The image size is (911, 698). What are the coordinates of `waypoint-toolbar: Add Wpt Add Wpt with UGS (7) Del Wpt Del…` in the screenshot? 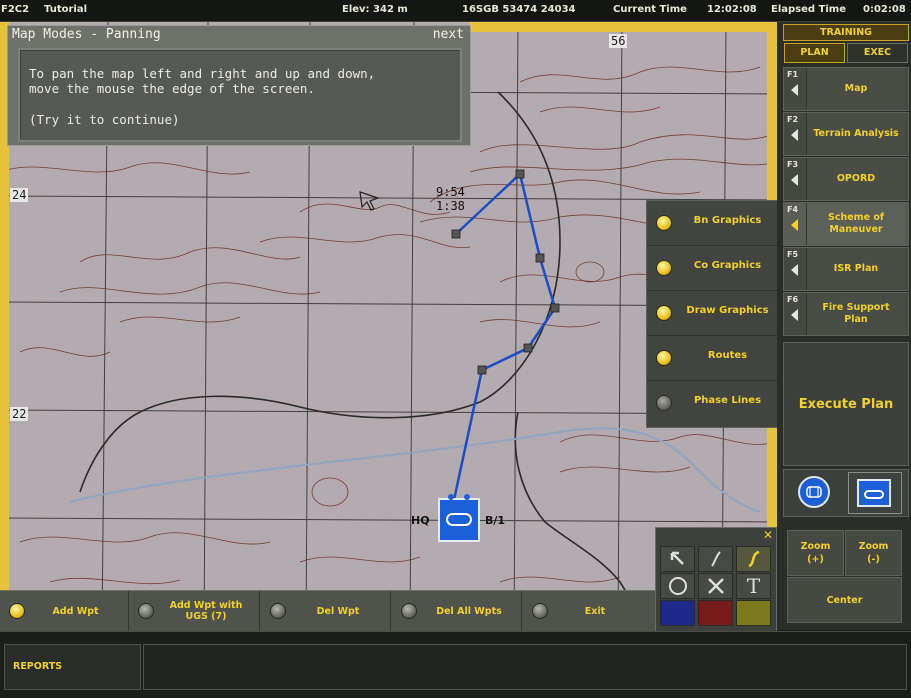 It's located at (327, 610).